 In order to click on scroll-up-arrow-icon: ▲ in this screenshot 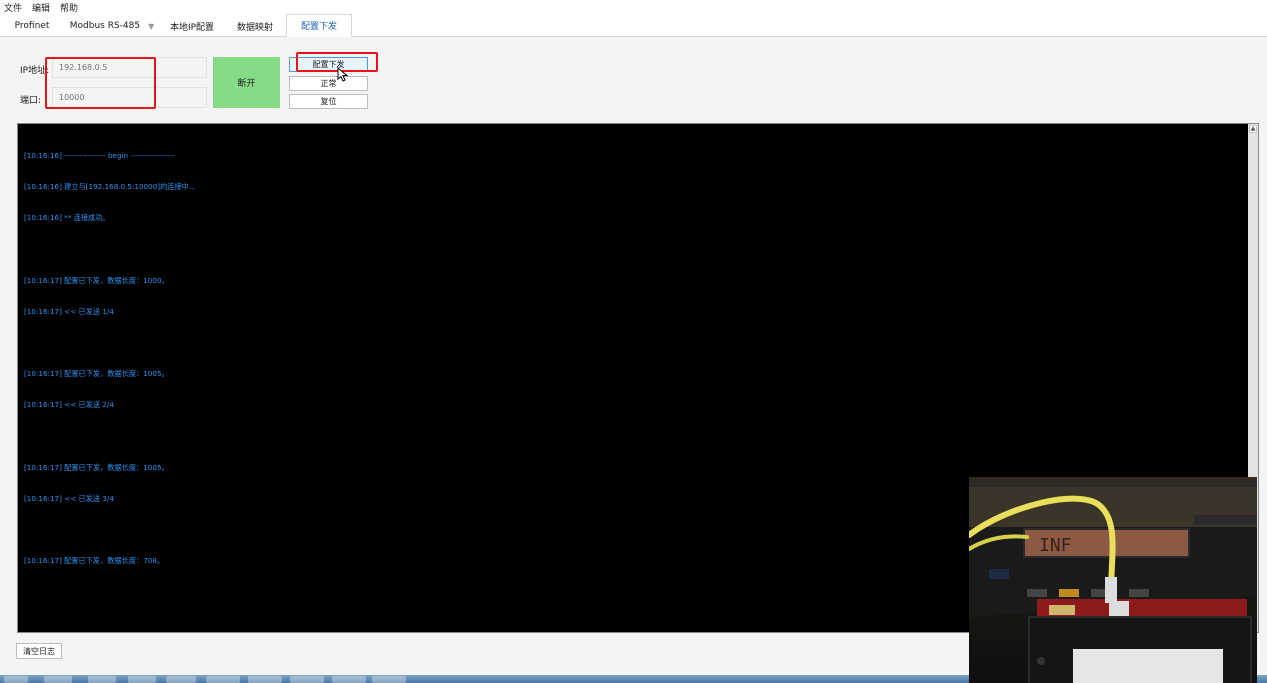, I will do `click(1253, 129)`.